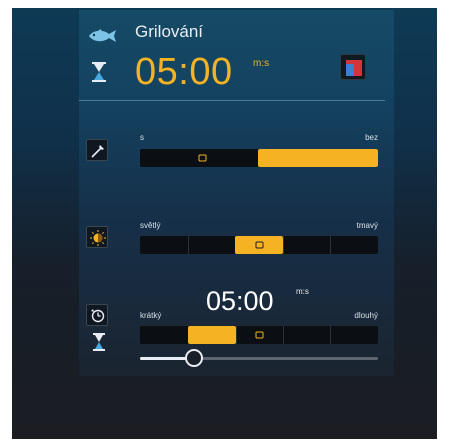 This screenshot has width=450, height=441. What do you see at coordinates (232, 100) in the screenshot?
I see `header-divider` at bounding box center [232, 100].